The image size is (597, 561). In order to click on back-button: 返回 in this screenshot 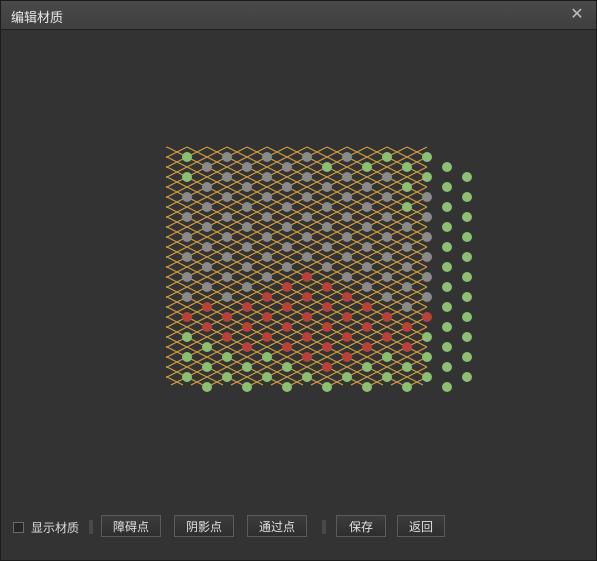, I will do `click(421, 526)`.